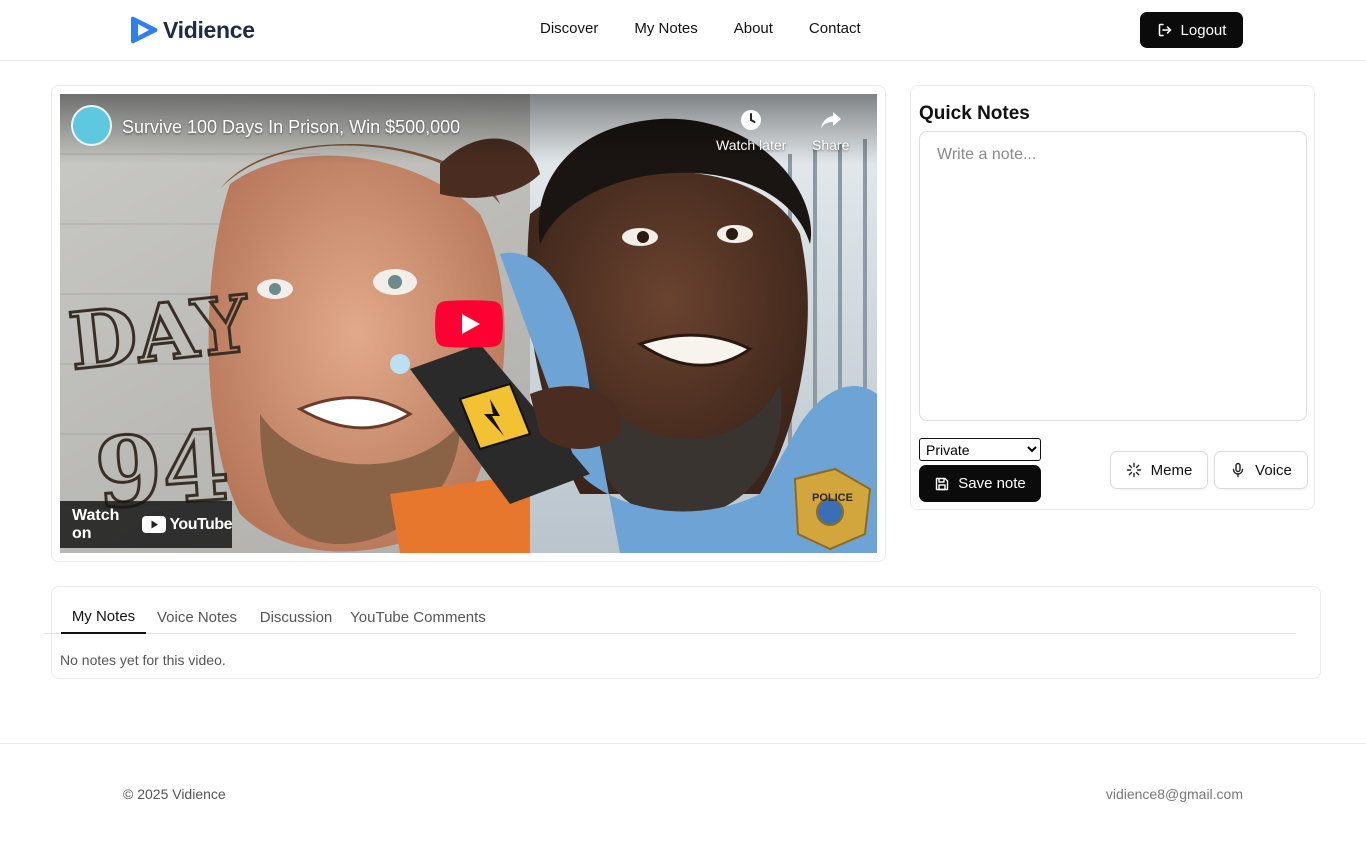 The height and width of the screenshot is (844, 1366). Describe the element at coordinates (1171, 470) in the screenshot. I see `meme-label: Meme` at that location.